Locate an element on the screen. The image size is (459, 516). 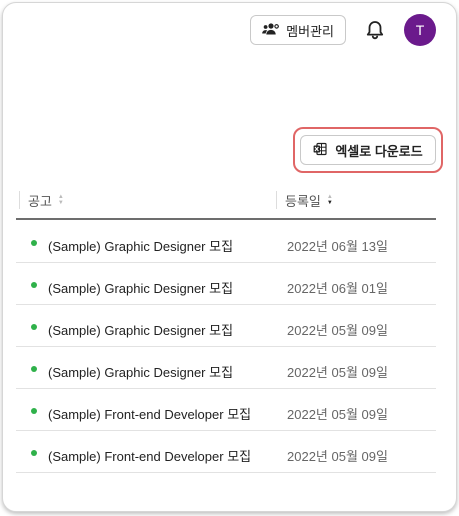
table-header: 공고 ▲ ▼ 등록일 ▲ ▼ is located at coordinates (226, 202).